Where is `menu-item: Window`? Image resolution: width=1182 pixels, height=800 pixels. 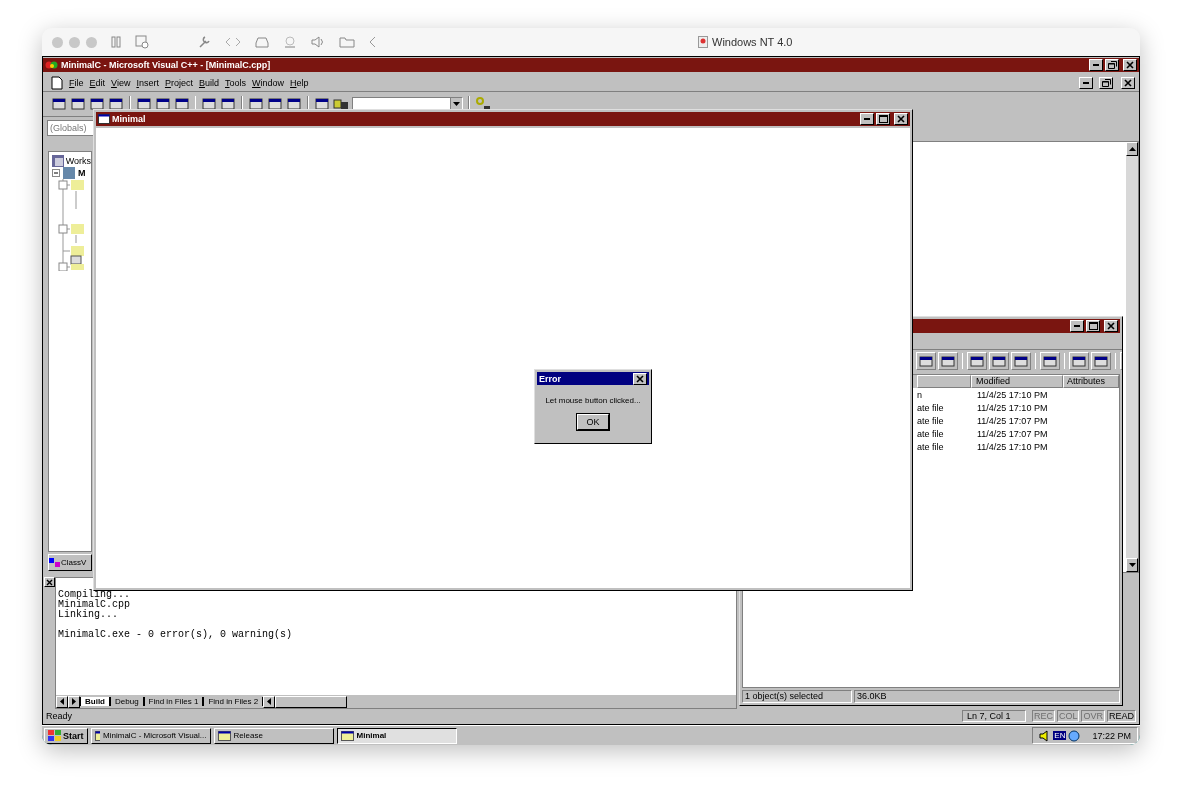
menu-item: Window is located at coordinates (268, 83).